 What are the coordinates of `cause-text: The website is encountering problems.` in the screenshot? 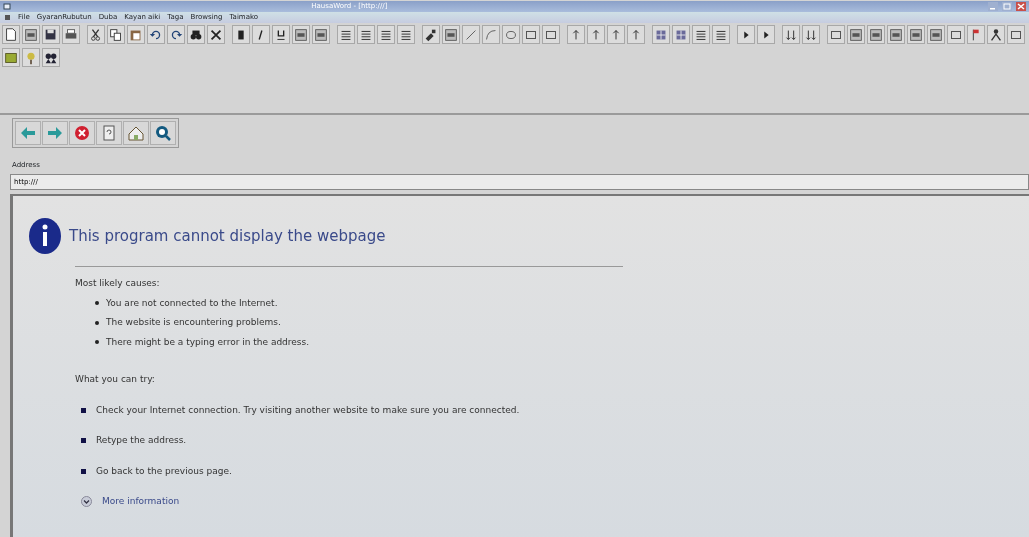 It's located at (193, 322).